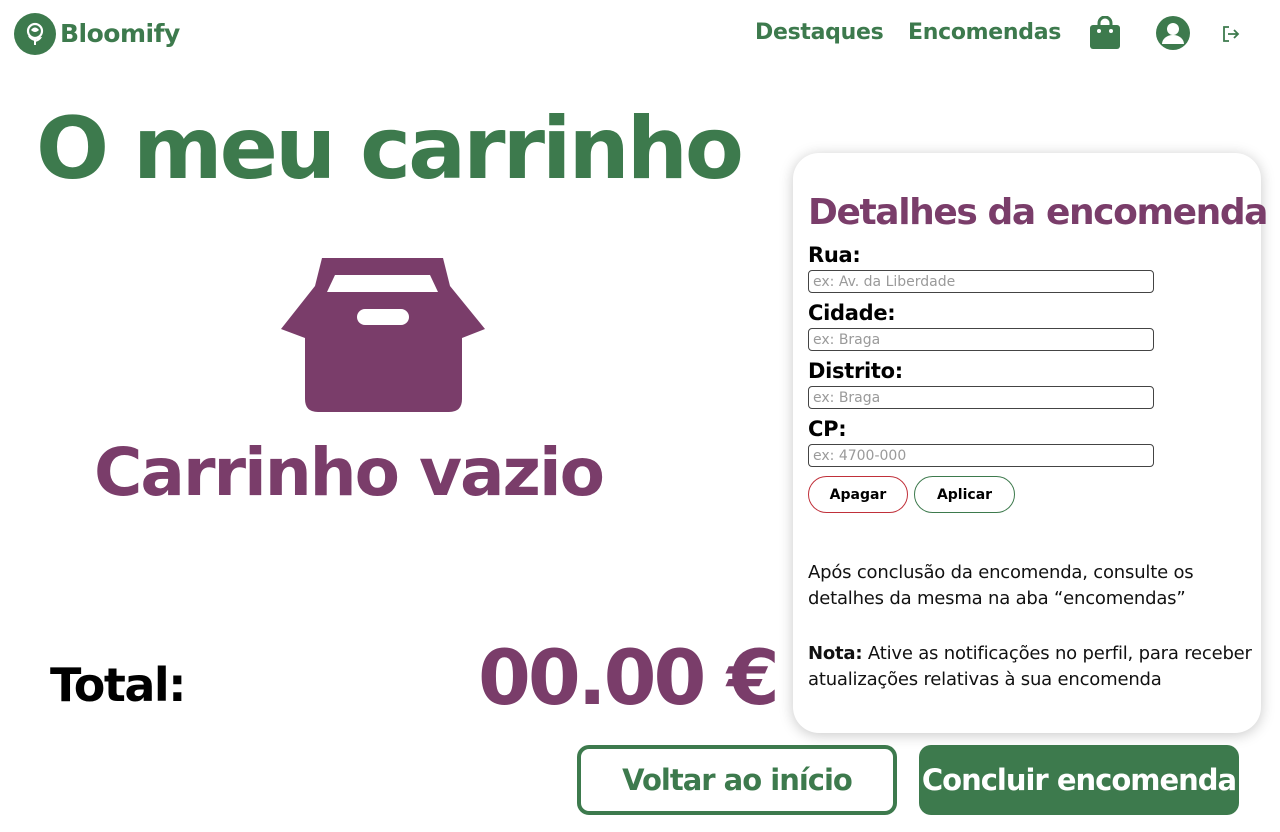 The width and height of the screenshot is (1280, 832). What do you see at coordinates (1079, 780) in the screenshot?
I see `finish-order-button: Concluir encomenda` at bounding box center [1079, 780].